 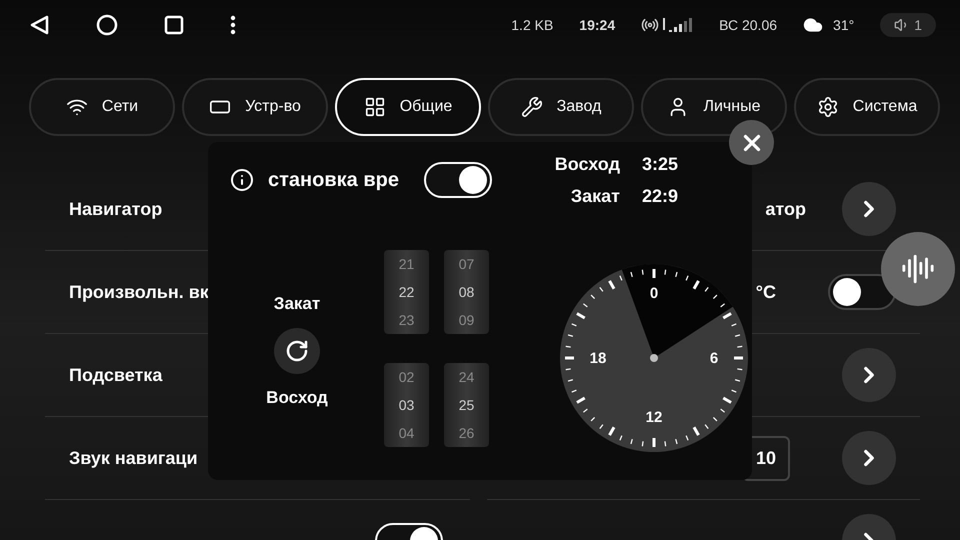 What do you see at coordinates (862, 292) in the screenshot?
I see `toggle-switch` at bounding box center [862, 292].